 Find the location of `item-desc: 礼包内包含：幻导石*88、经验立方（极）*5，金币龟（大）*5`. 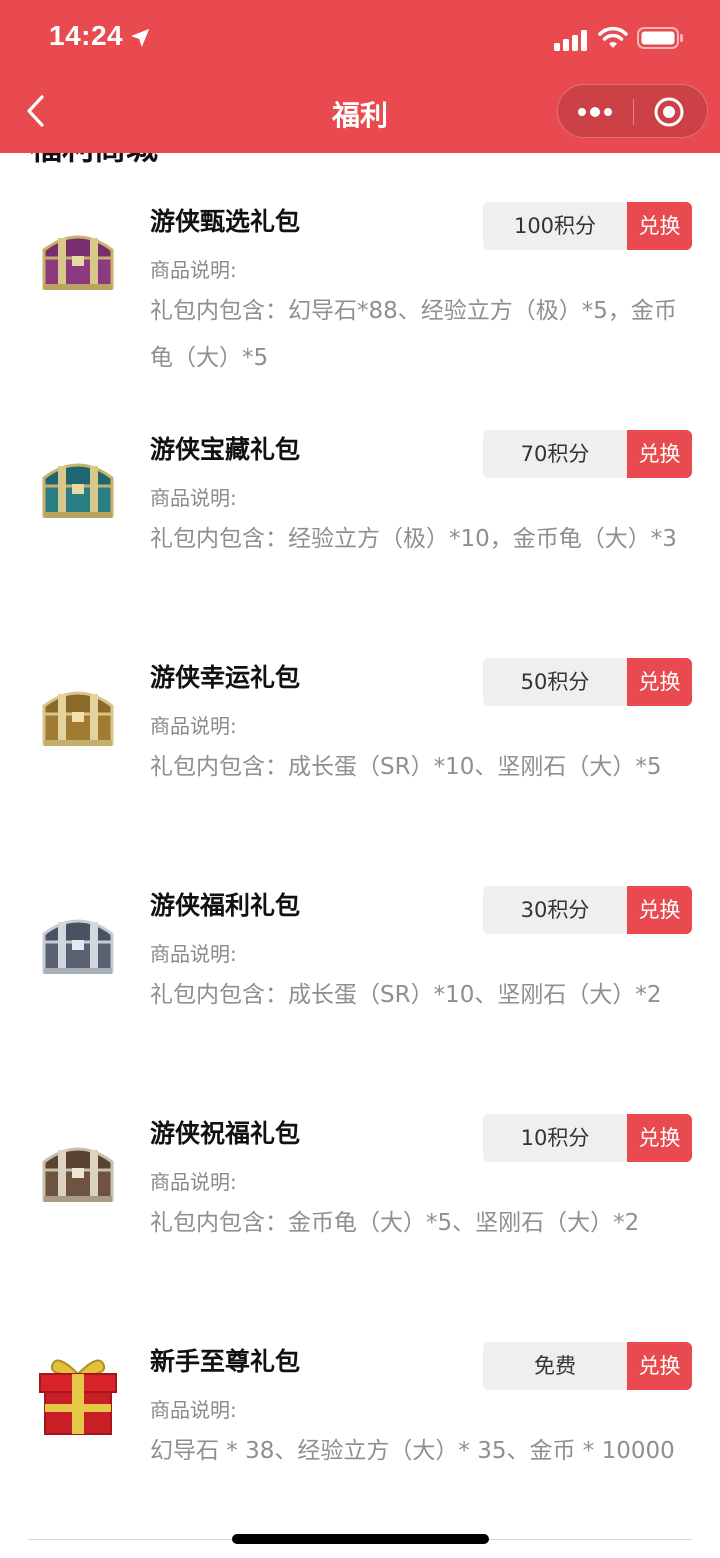

item-desc: 礼包内包含：幻导石*88、经验立方（极）*5，金币龟（大）*5 is located at coordinates (413, 334).